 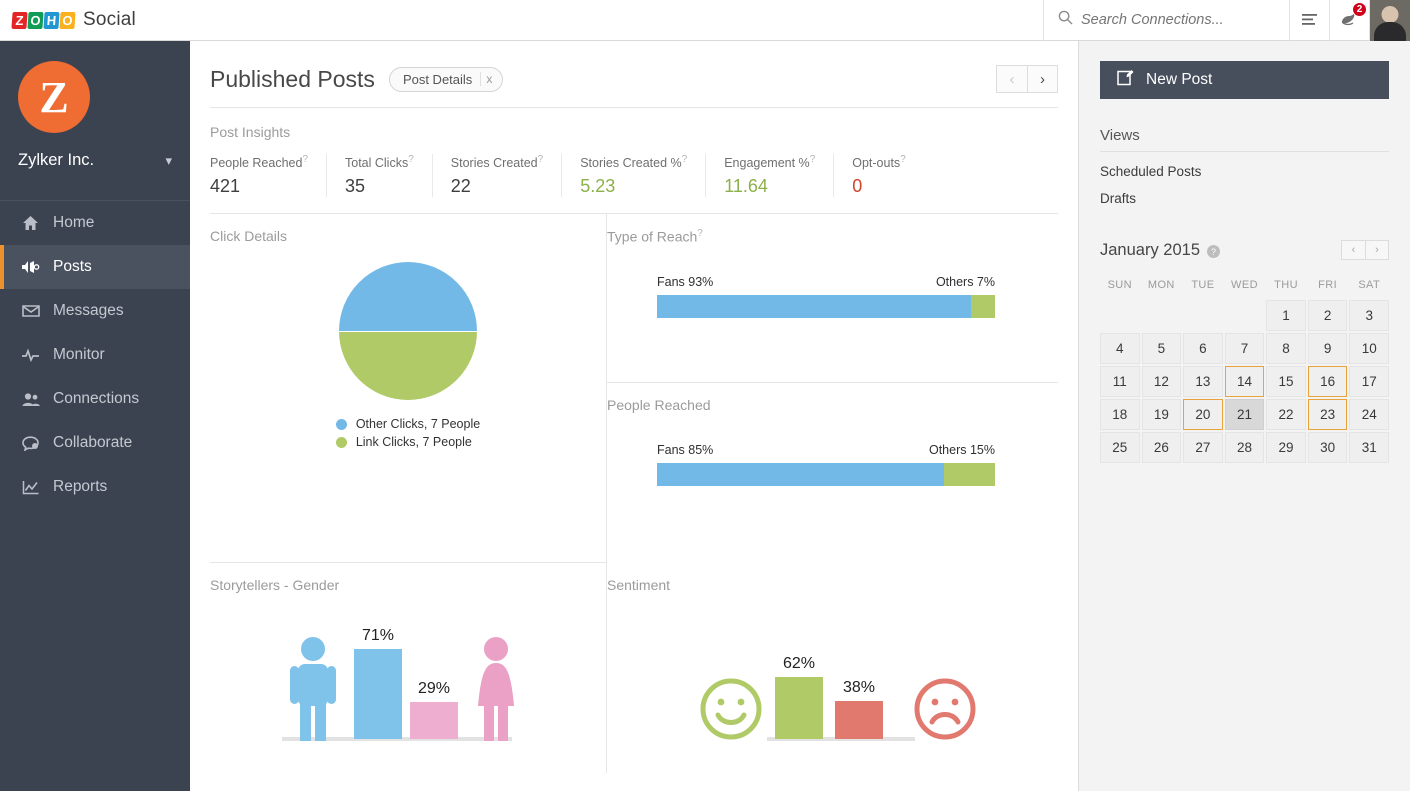 What do you see at coordinates (1286, 381) in the screenshot?
I see `calendar-day-15: 15` at bounding box center [1286, 381].